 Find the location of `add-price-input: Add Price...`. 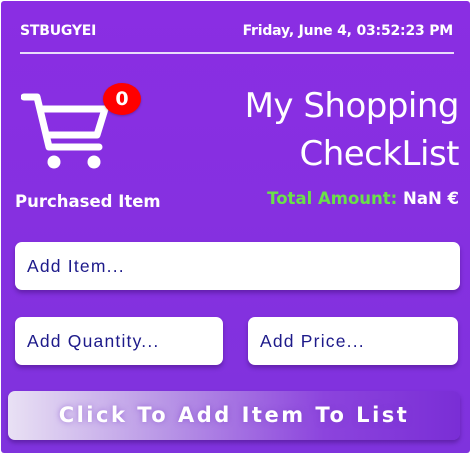

add-price-input: Add Price... is located at coordinates (353, 341).